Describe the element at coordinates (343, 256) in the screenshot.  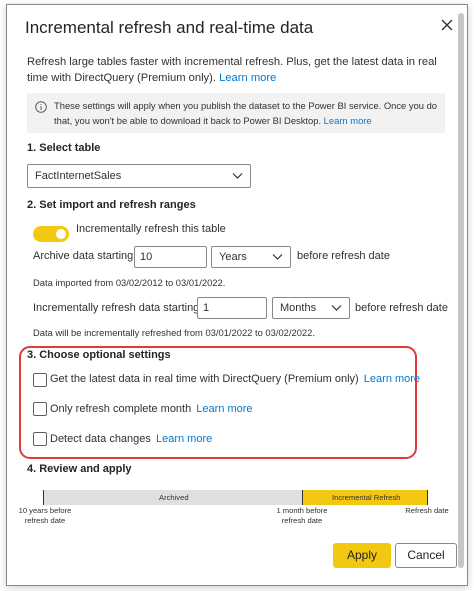
I see `archive-suffix: before refresh date` at that location.